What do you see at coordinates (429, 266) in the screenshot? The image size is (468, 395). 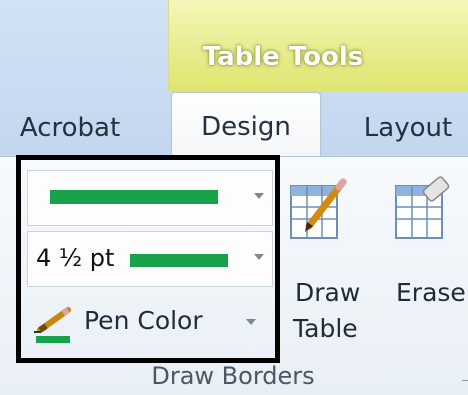 I see `eraser-button: Eraser` at bounding box center [429, 266].